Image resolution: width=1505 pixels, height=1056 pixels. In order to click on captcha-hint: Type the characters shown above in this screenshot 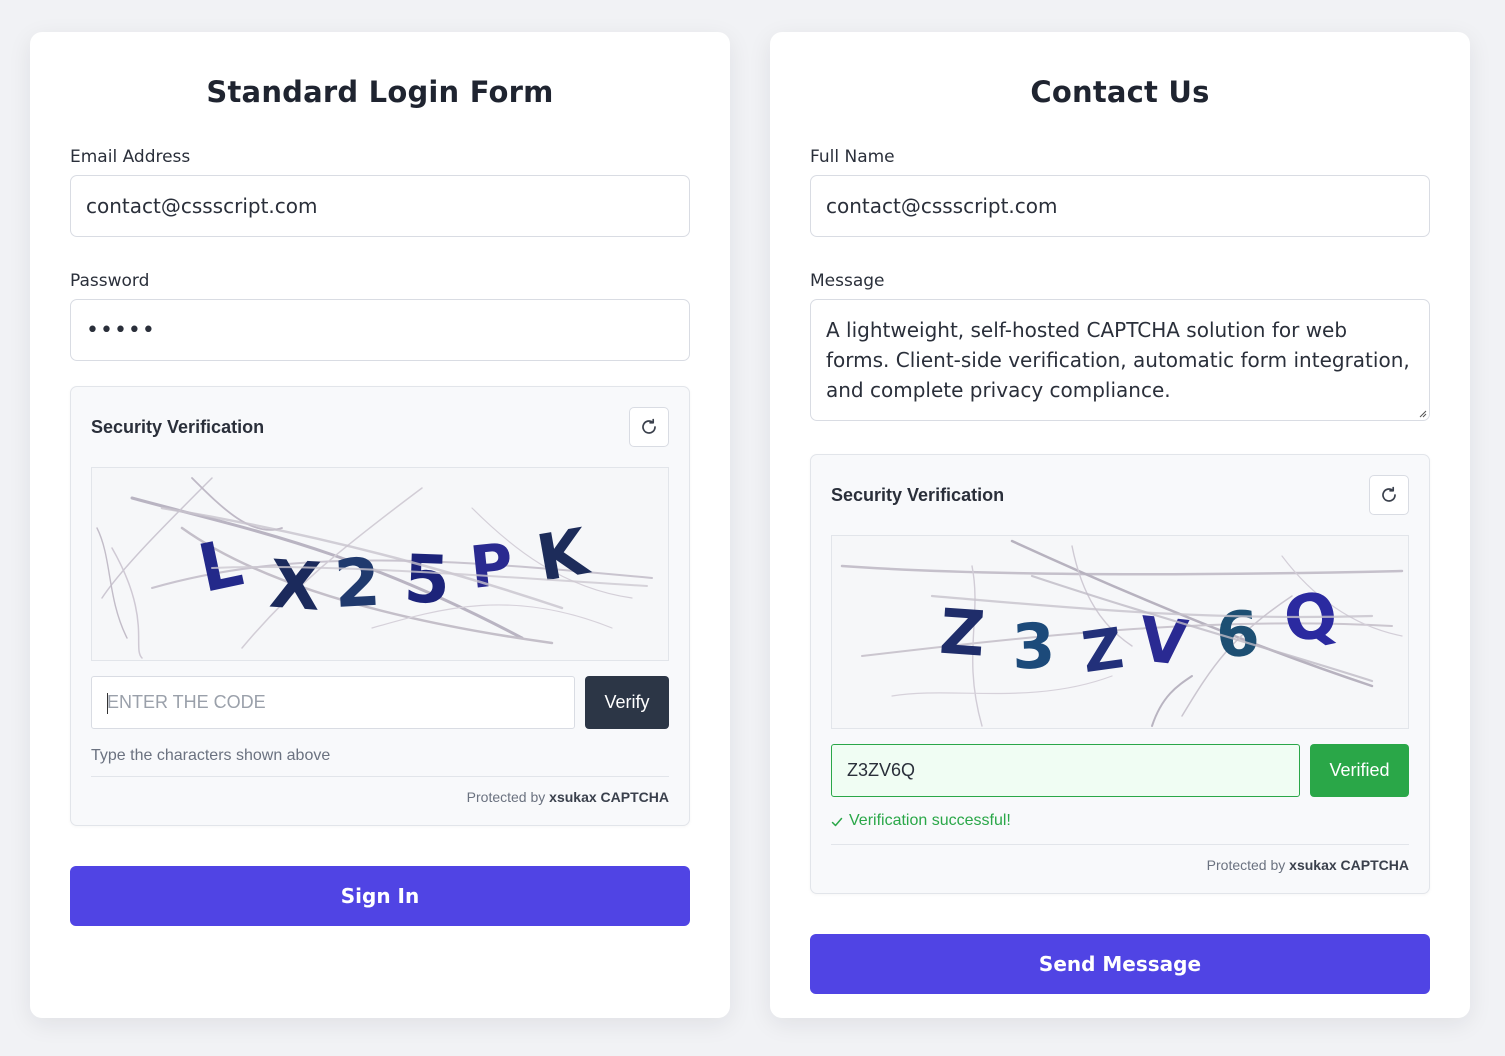, I will do `click(380, 753)`.